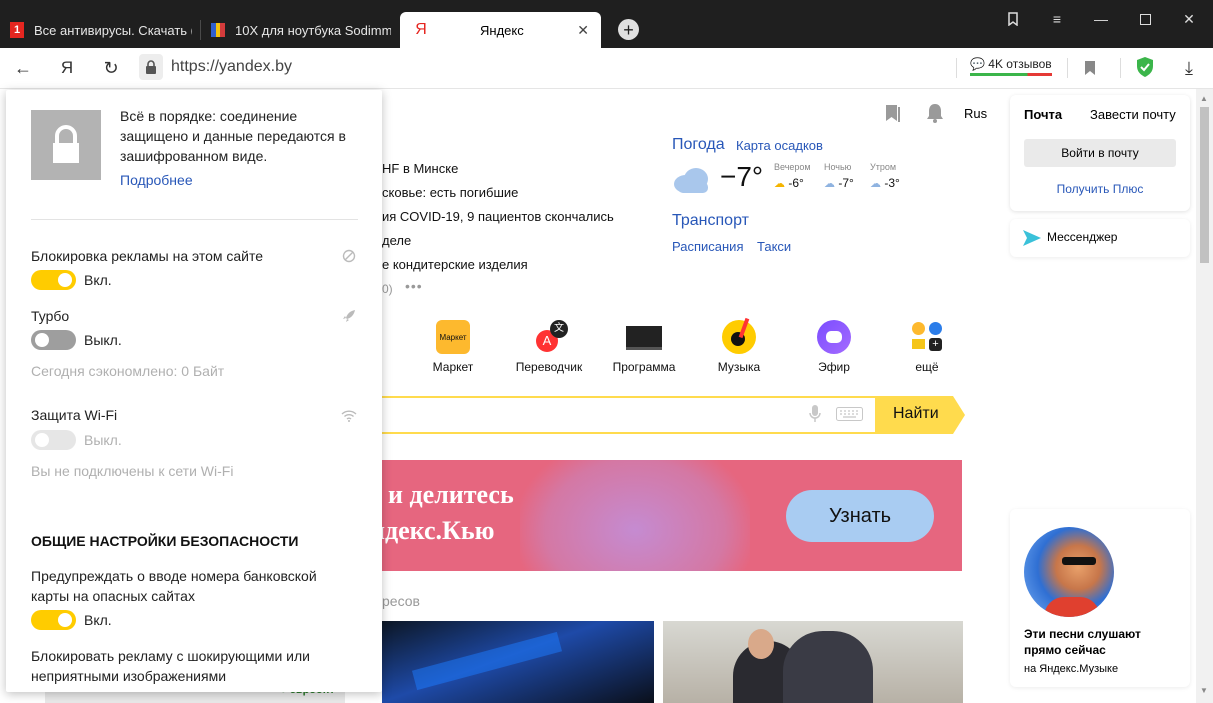 The width and height of the screenshot is (1213, 703). I want to click on card-warning-toggle, so click(53, 620).